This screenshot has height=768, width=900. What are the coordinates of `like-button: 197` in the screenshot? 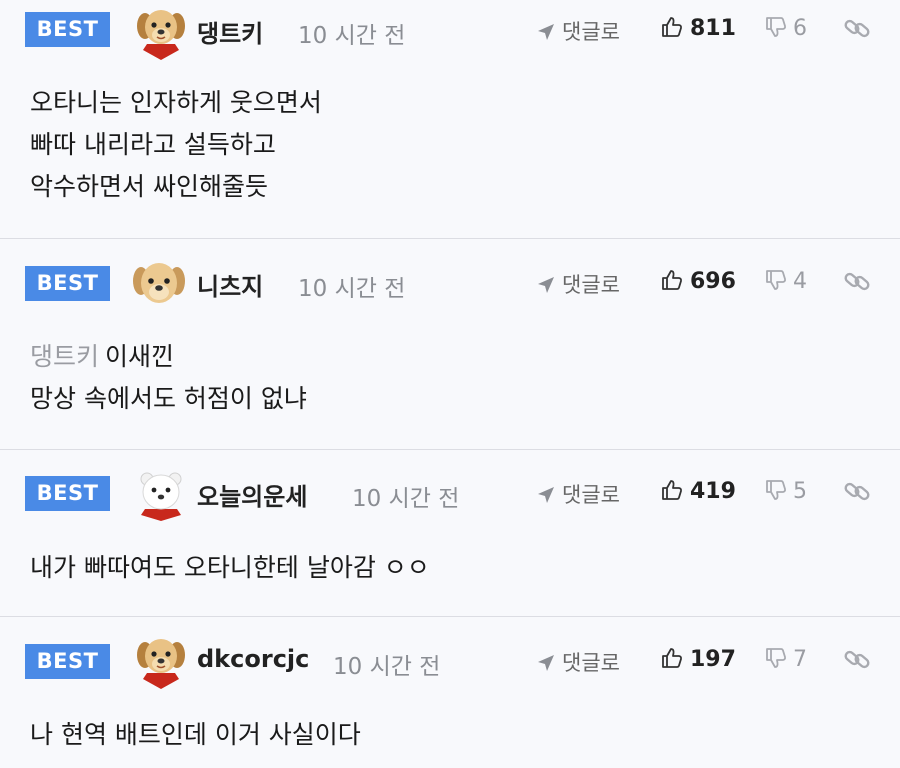 It's located at (698, 659).